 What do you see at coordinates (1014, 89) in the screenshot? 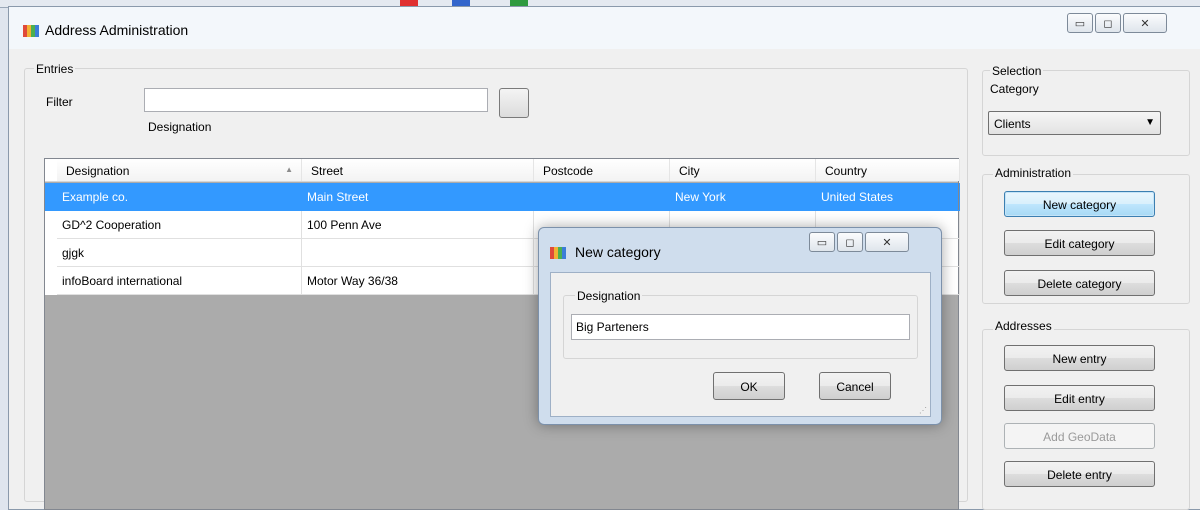
I see `category-label: Category` at bounding box center [1014, 89].